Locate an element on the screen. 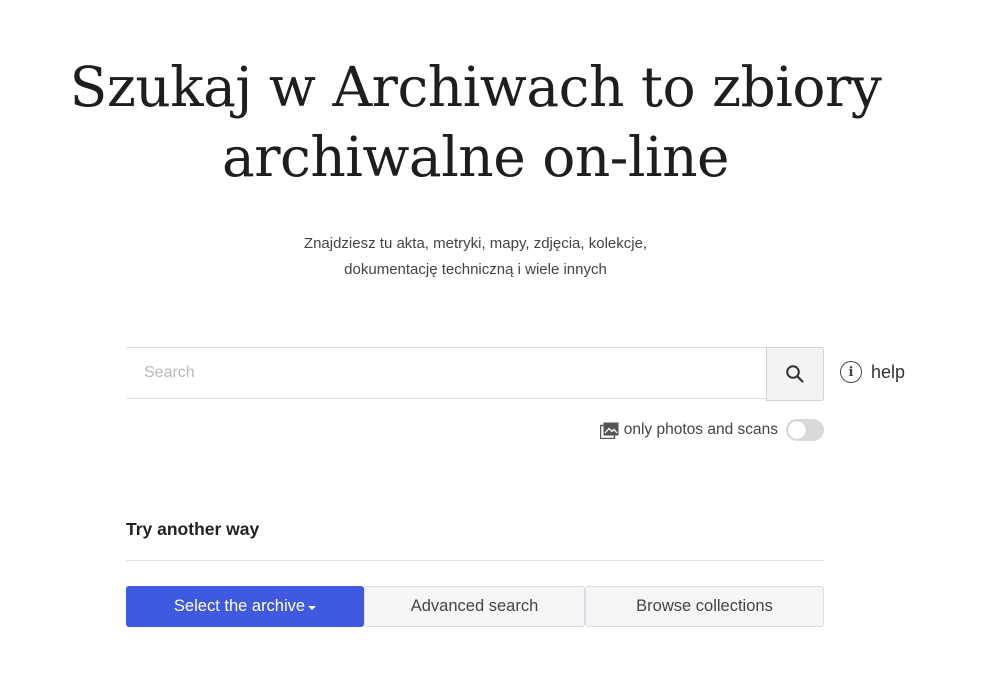  photos-scans-filter: only photos and scans is located at coordinates (711, 430).